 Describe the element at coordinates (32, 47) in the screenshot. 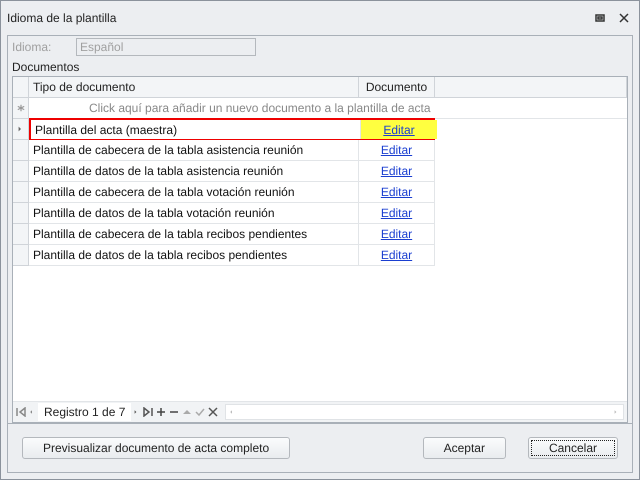

I see `idioma-label: Idioma:` at that location.